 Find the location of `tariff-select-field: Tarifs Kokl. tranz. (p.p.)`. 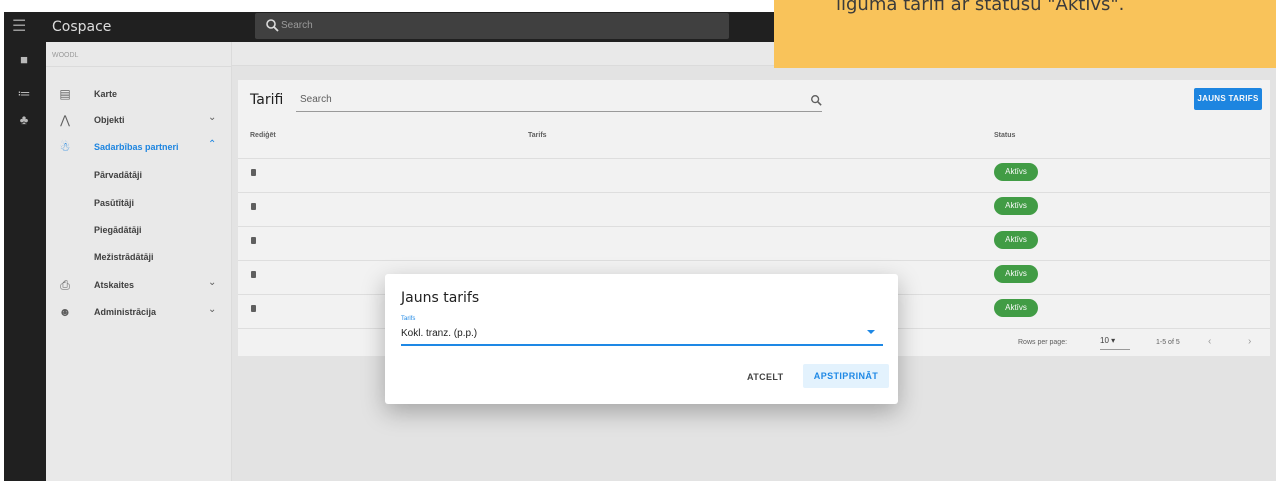

tariff-select-field: Tarifs Kokl. tranz. (p.p.) is located at coordinates (642, 331).